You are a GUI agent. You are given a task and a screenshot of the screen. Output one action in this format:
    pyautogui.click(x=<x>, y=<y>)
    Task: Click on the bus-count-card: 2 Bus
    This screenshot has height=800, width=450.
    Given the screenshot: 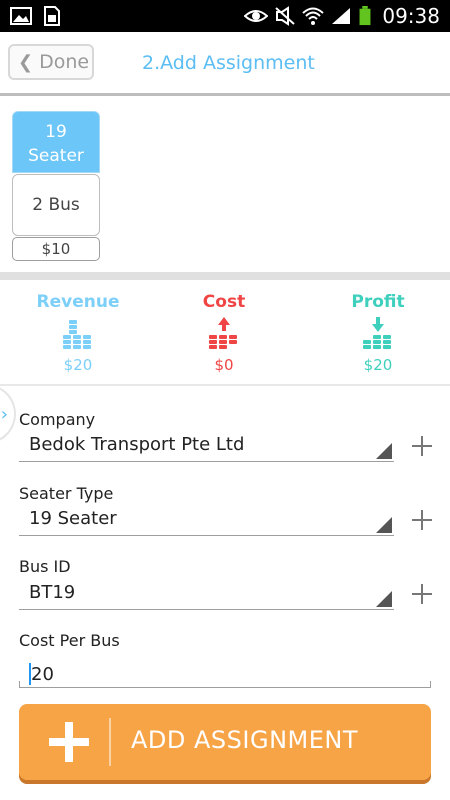 What is the action you would take?
    pyautogui.click(x=56, y=205)
    